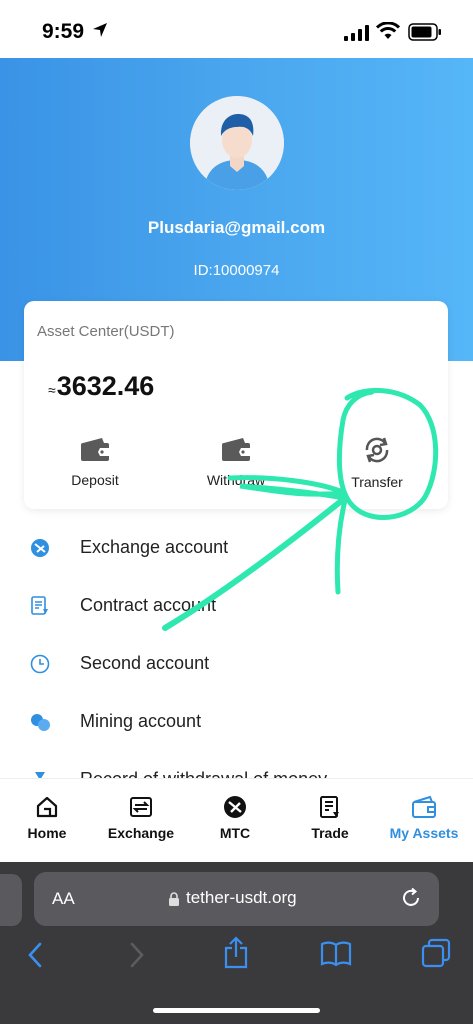  I want to click on home-icon, so click(47, 807).